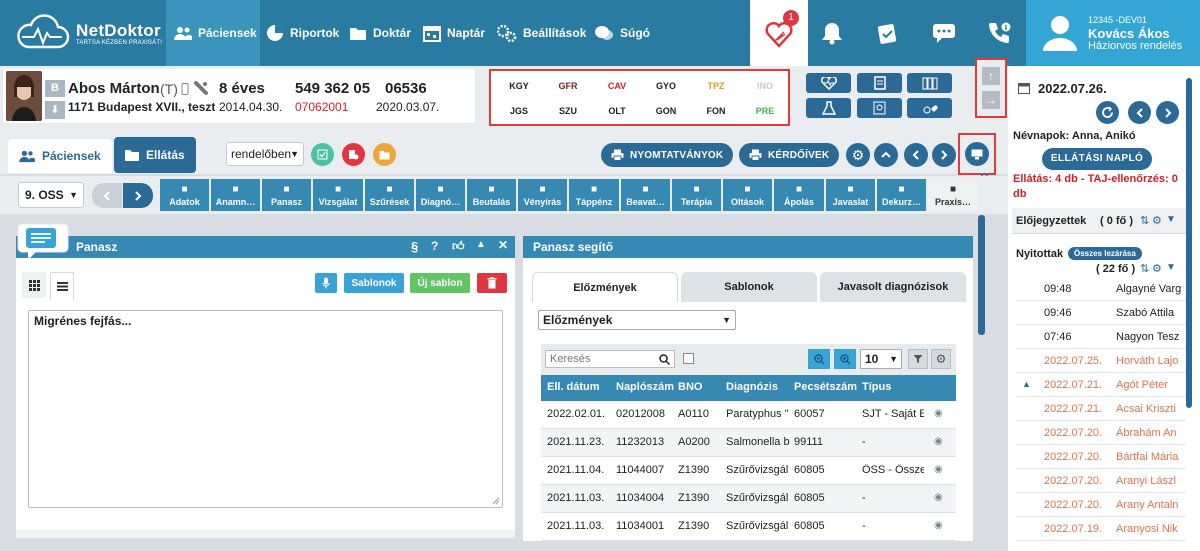 The height and width of the screenshot is (551, 1200). I want to click on clipboard-button, so click(888, 33).